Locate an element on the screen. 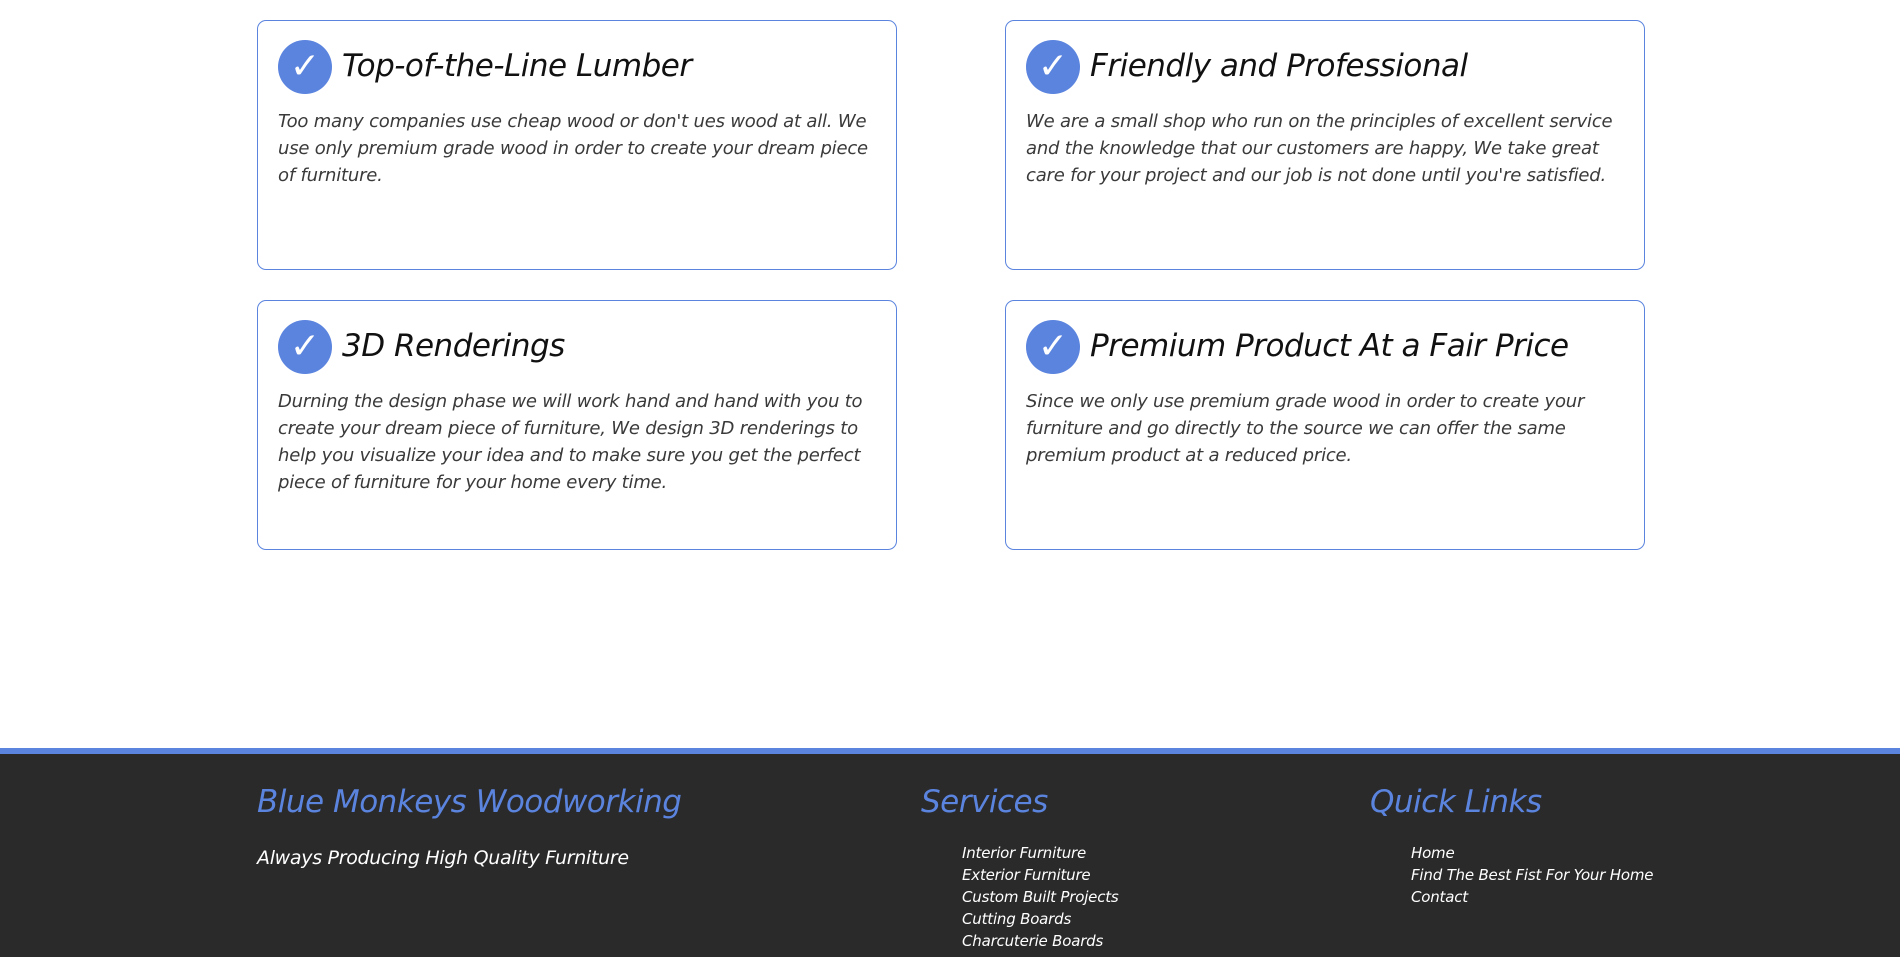 Image resolution: width=1900 pixels, height=957 pixels. feature-title: 3D Renderings is located at coordinates (453, 346).